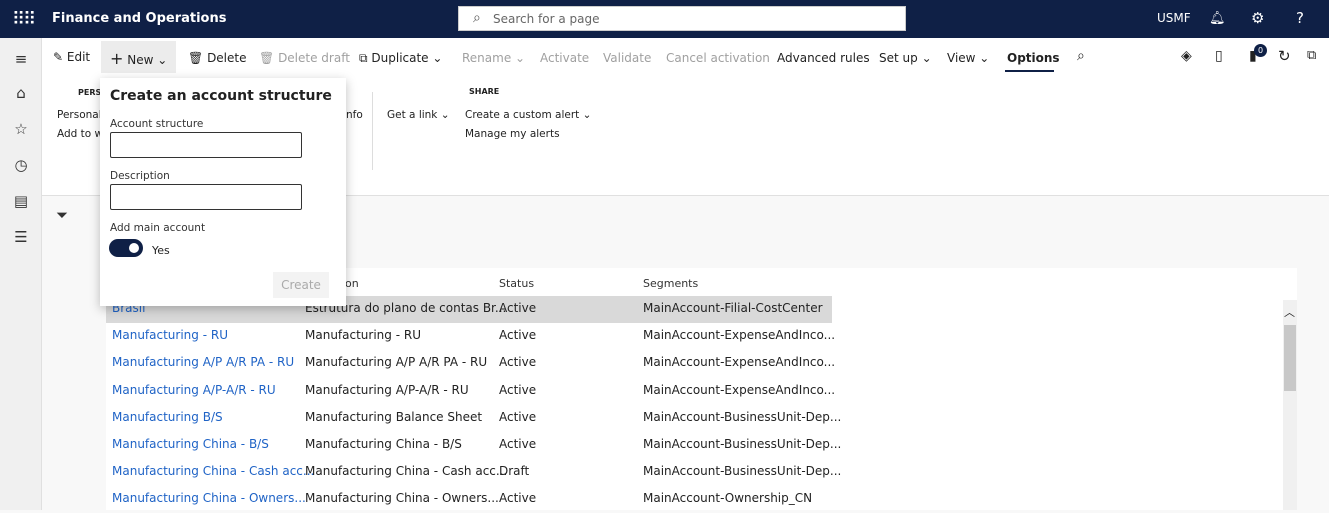  I want to click on edit-label: Edit, so click(78, 57).